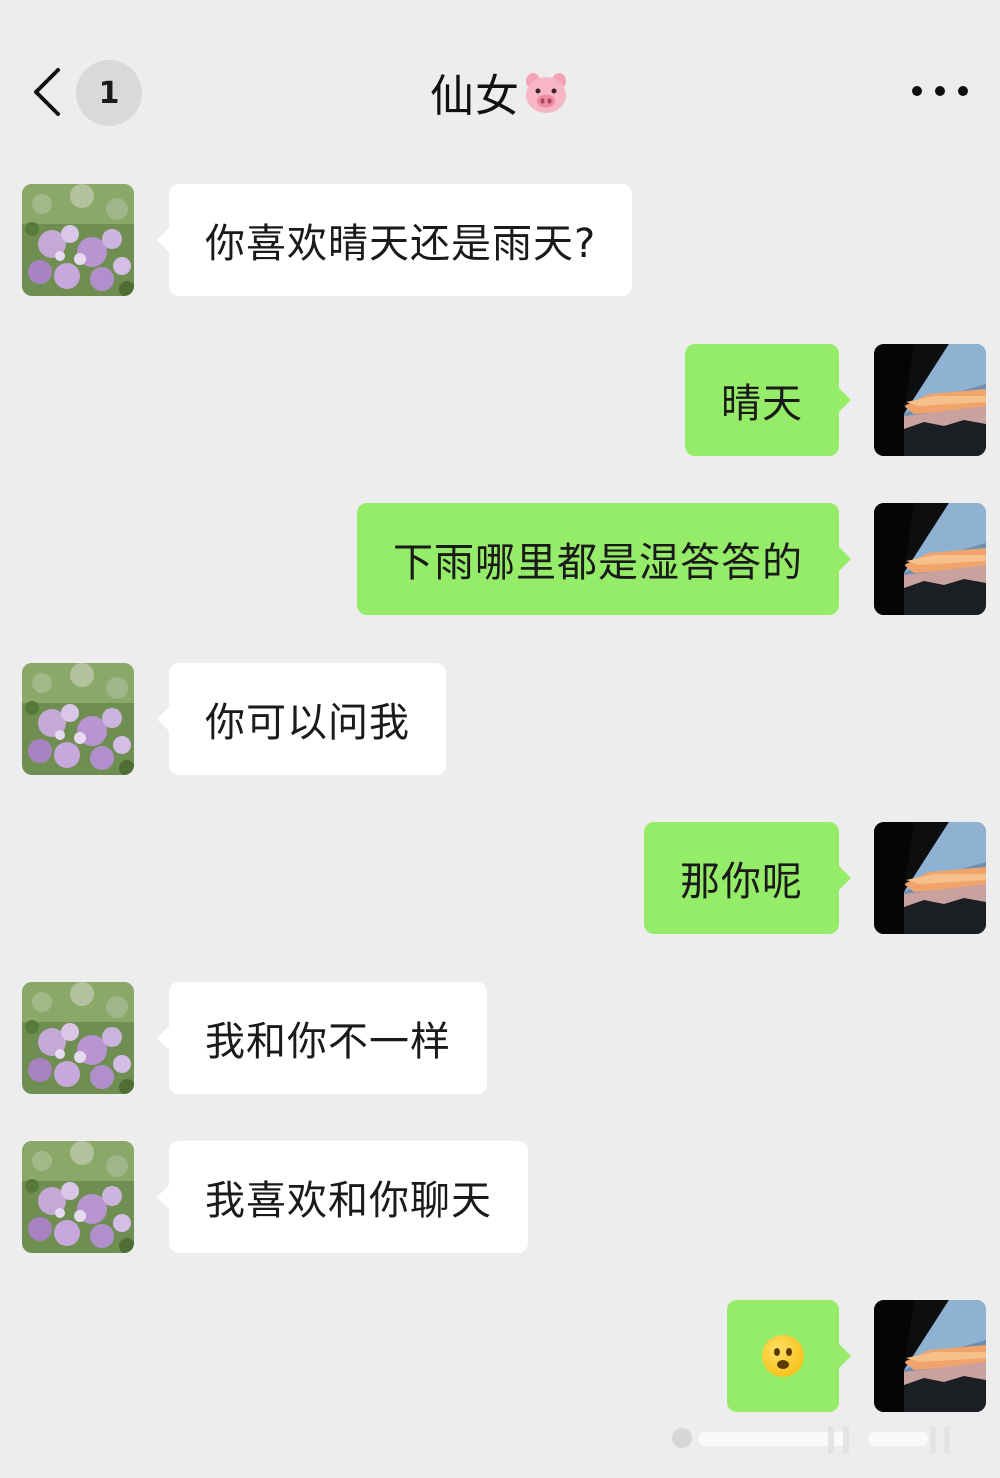 This screenshot has width=1000, height=1478. I want to click on message-bubble-incoming: 你可以问我, so click(301, 719).